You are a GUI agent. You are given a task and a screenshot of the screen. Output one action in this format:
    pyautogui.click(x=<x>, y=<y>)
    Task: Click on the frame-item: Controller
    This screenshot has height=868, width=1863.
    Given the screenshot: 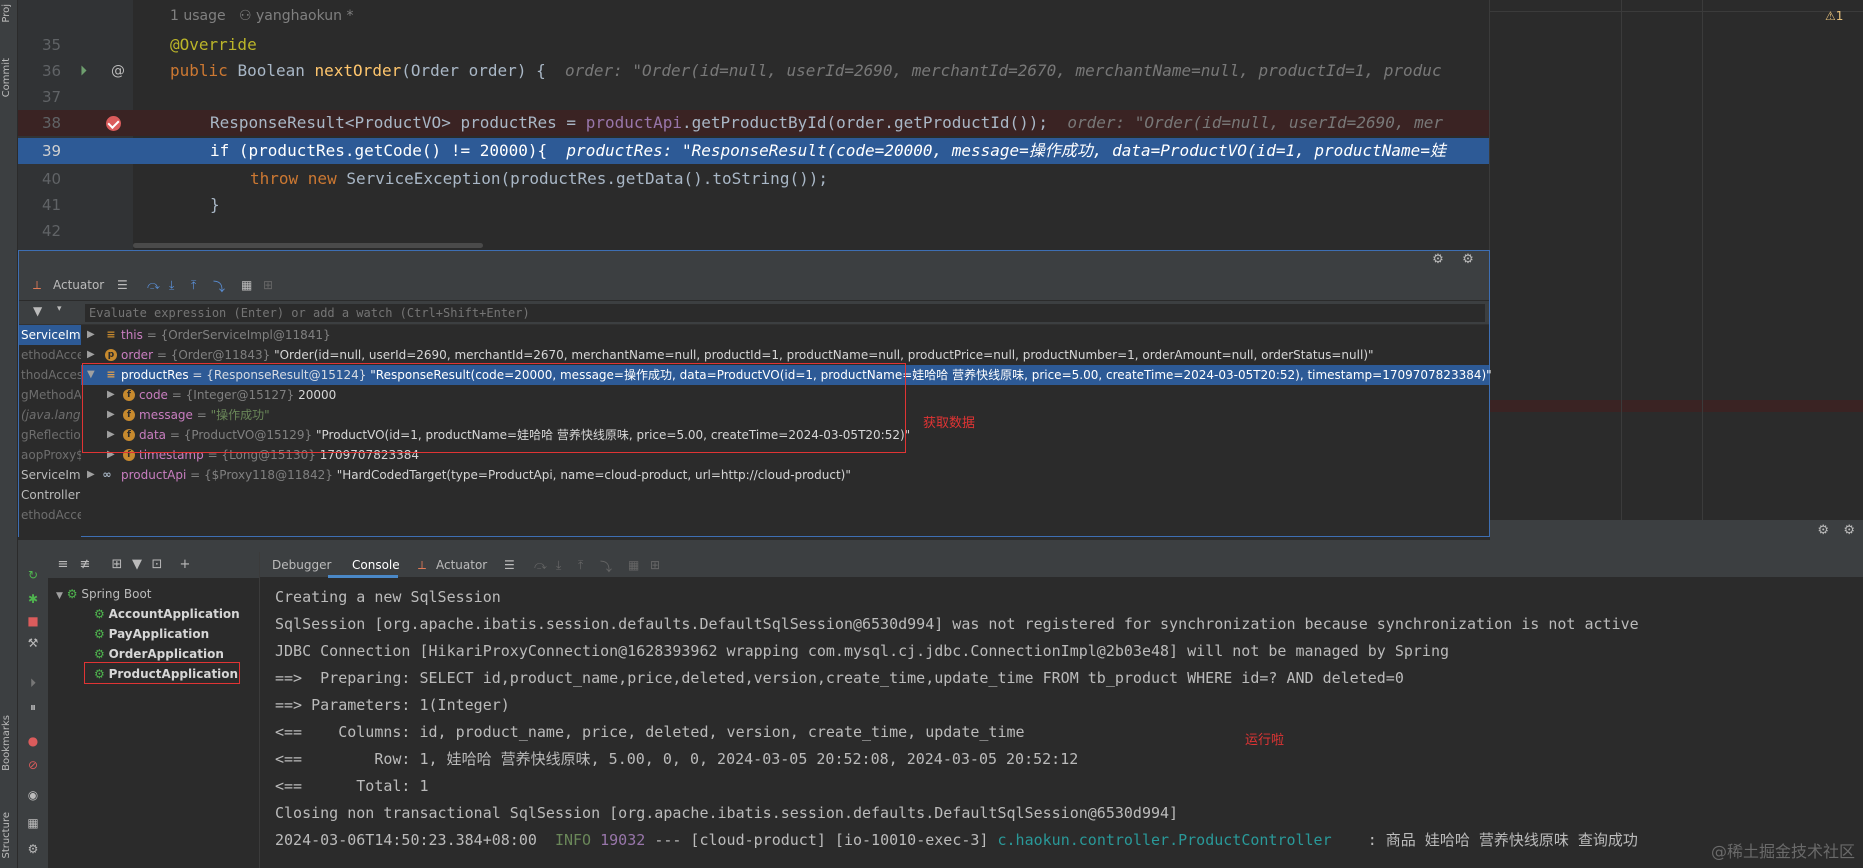 What is the action you would take?
    pyautogui.click(x=50, y=495)
    